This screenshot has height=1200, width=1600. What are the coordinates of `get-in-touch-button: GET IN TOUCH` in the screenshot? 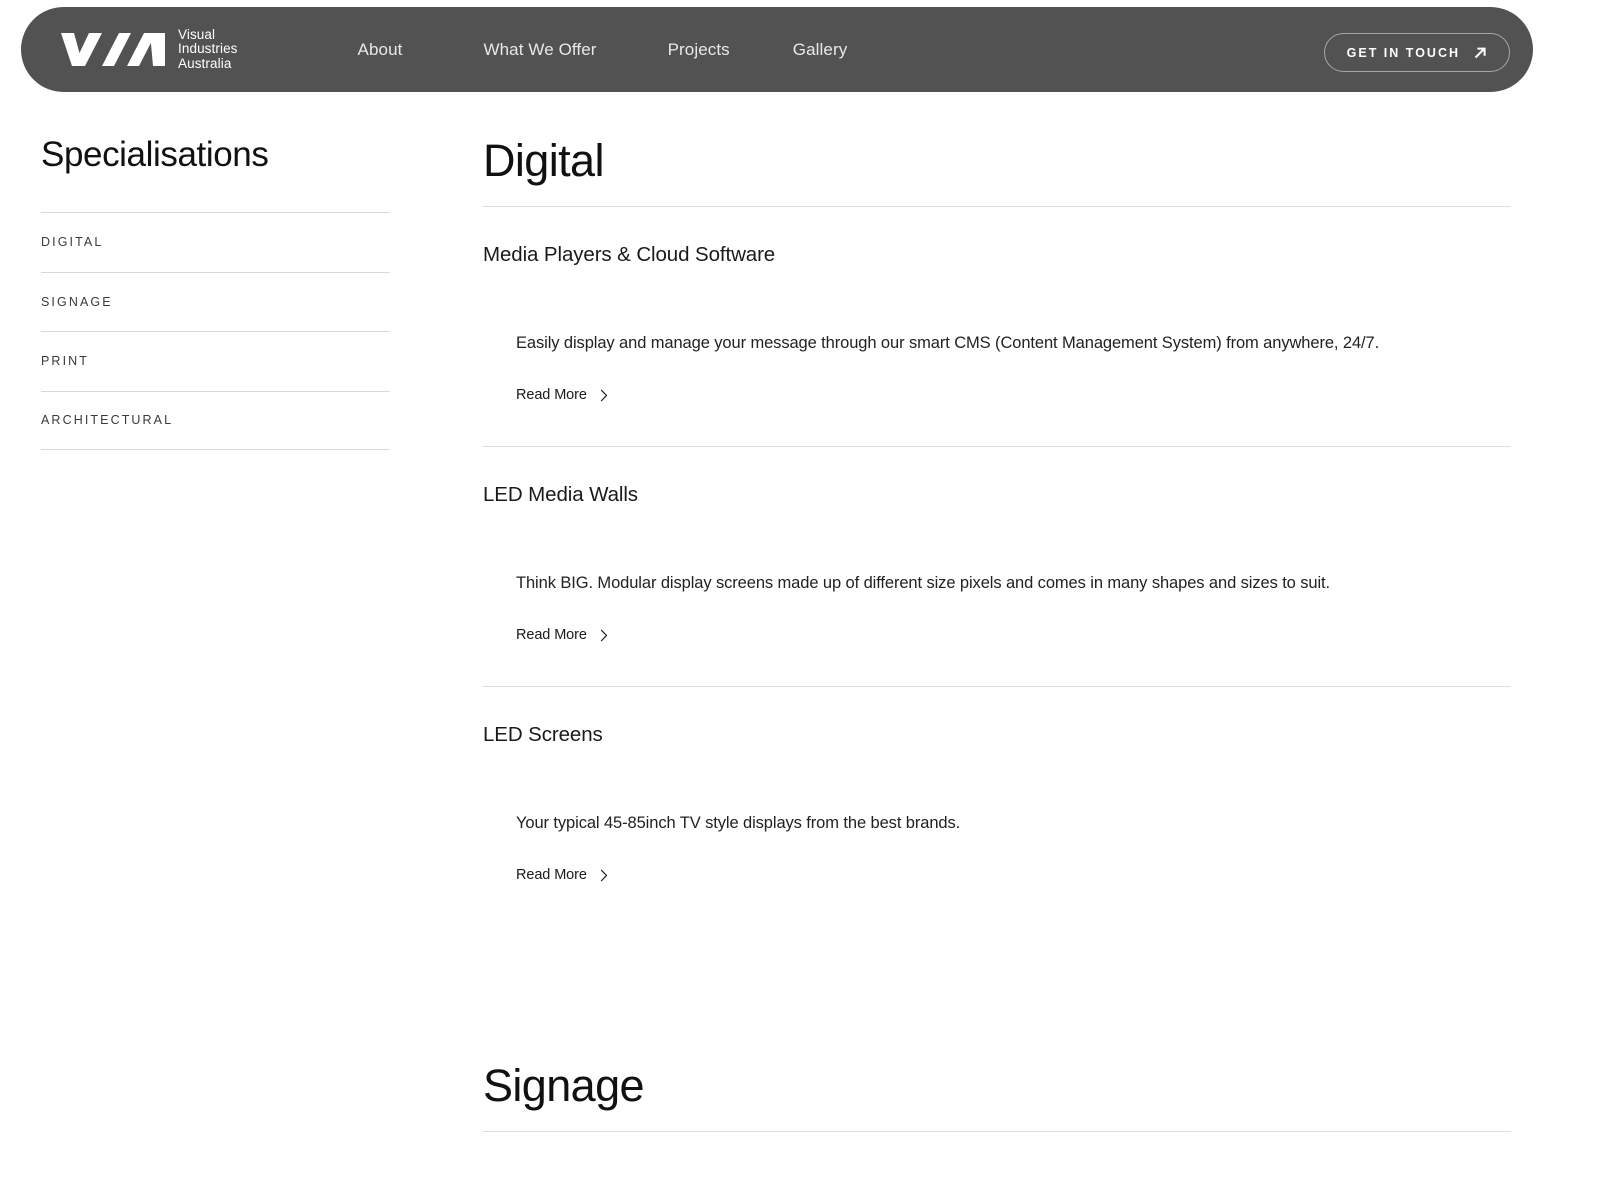 It's located at (1416, 52).